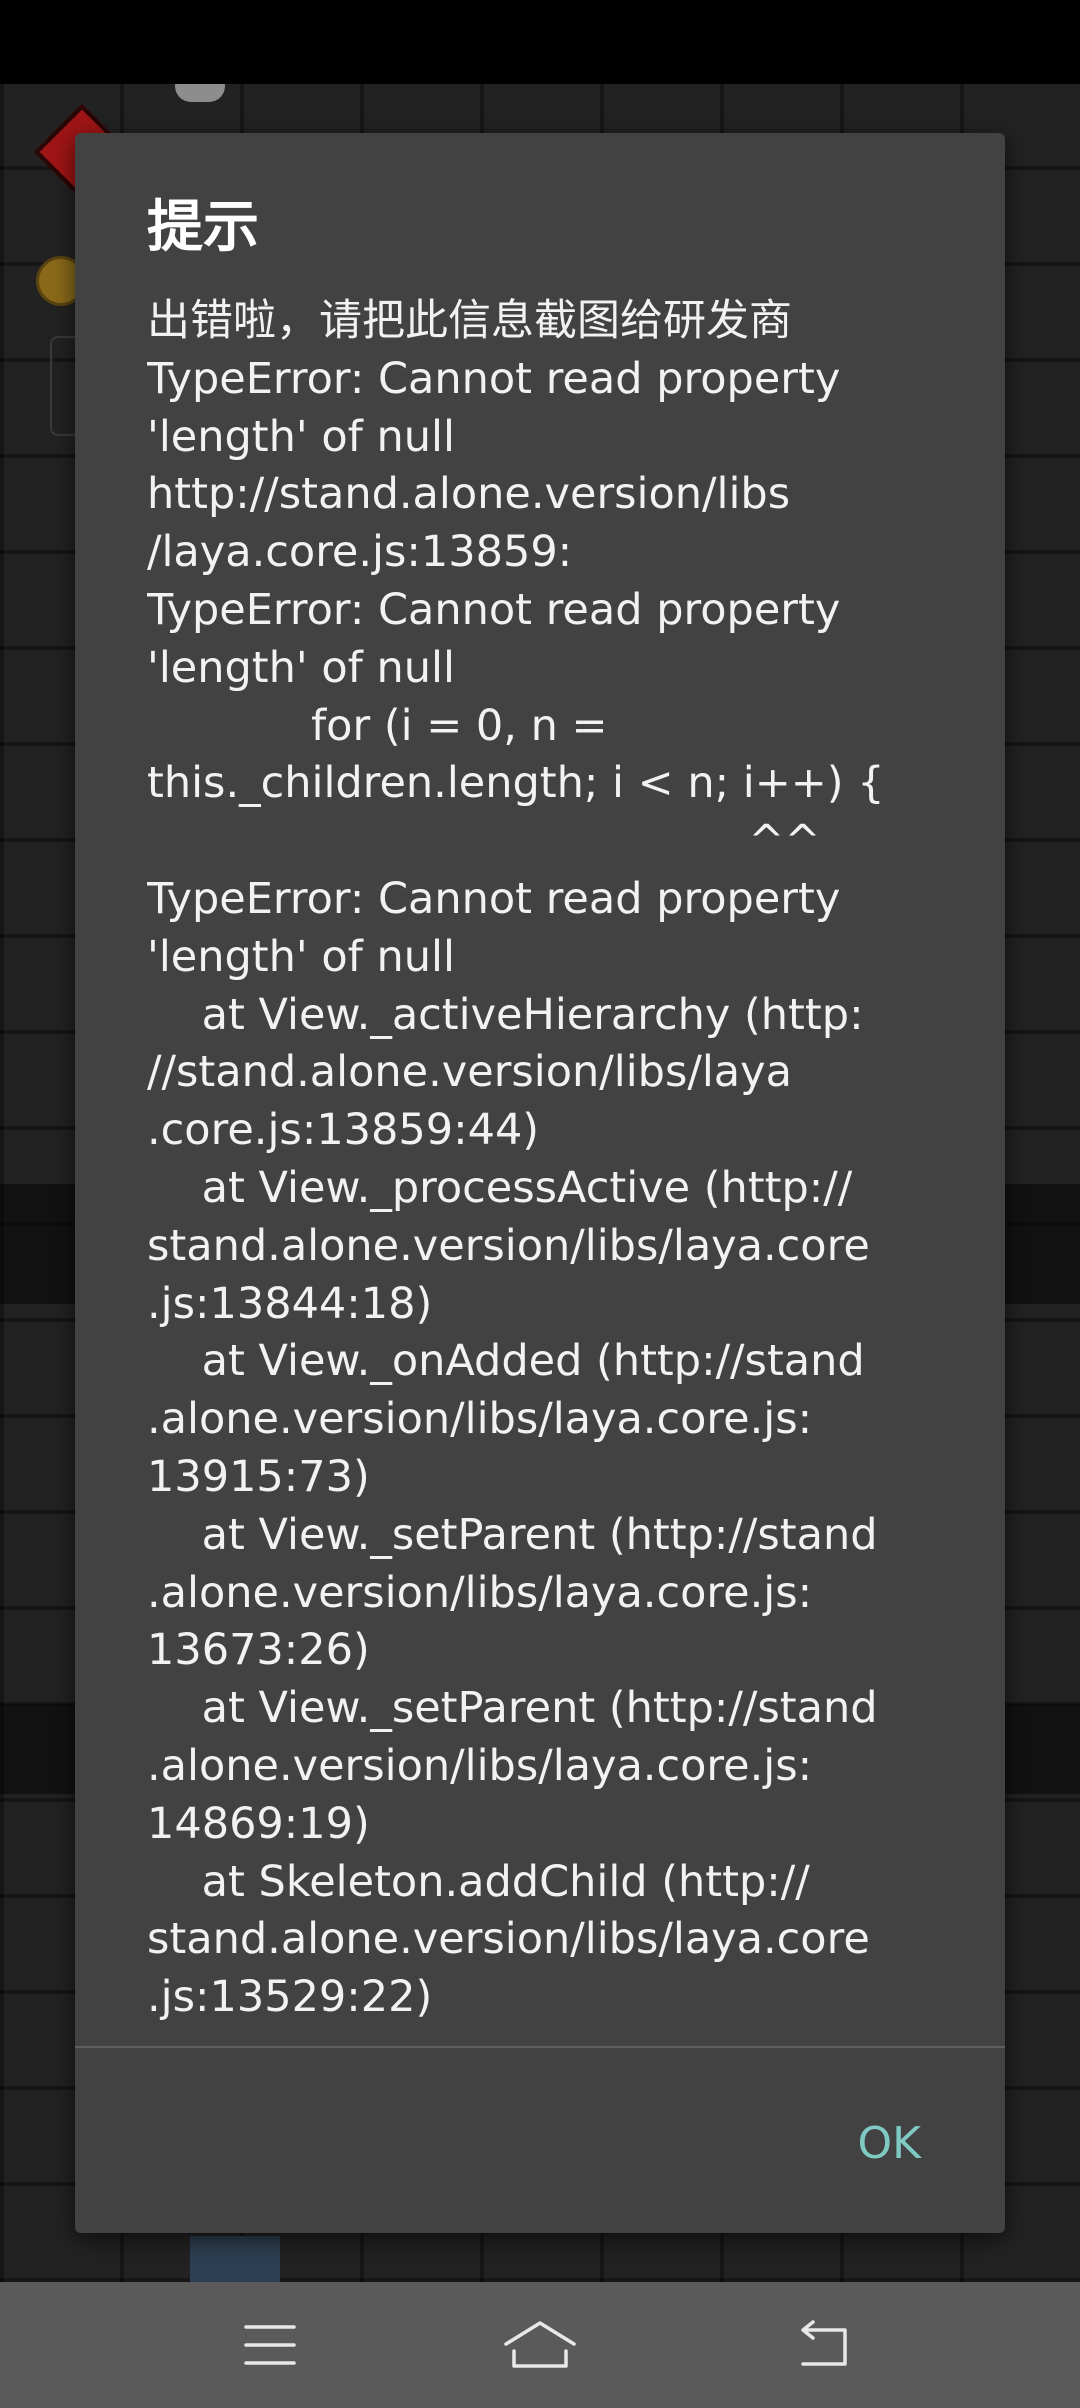 The height and width of the screenshot is (2408, 1080). What do you see at coordinates (881, 2144) in the screenshot?
I see `ok-button: OK` at bounding box center [881, 2144].